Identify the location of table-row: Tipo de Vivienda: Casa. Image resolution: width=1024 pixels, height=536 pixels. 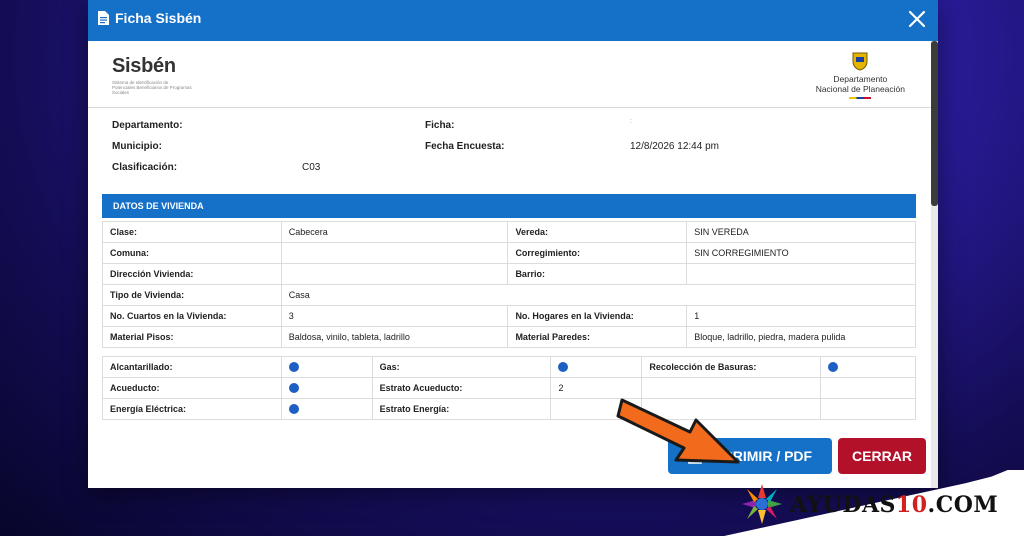
(509, 295).